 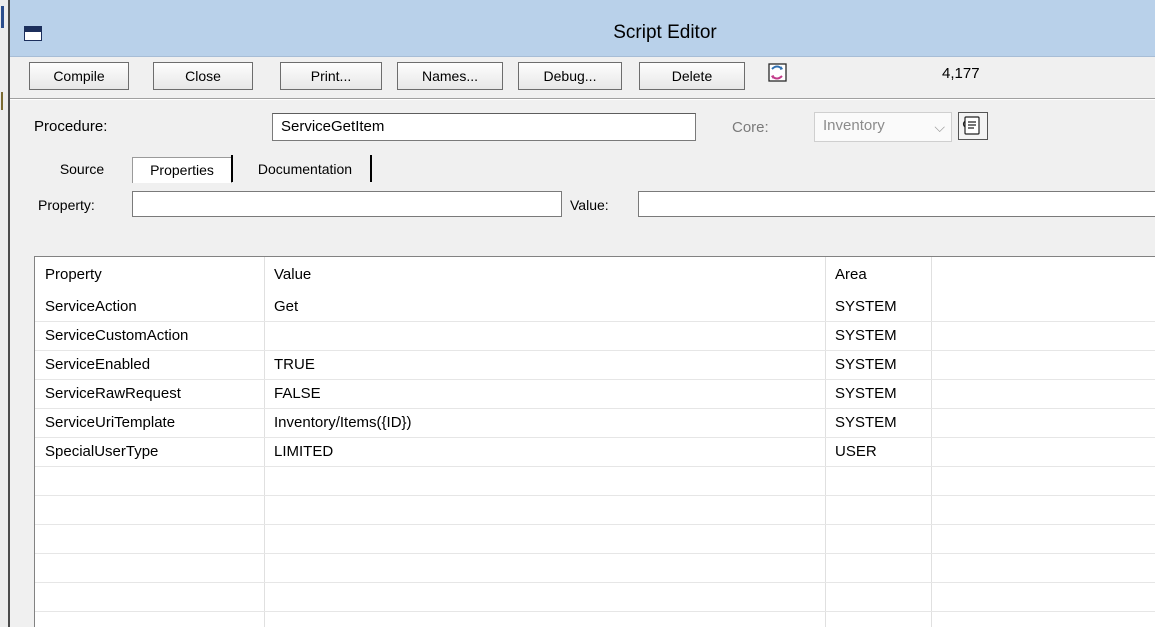 I want to click on cell-property: ServiceCustomAction, so click(x=117, y=335).